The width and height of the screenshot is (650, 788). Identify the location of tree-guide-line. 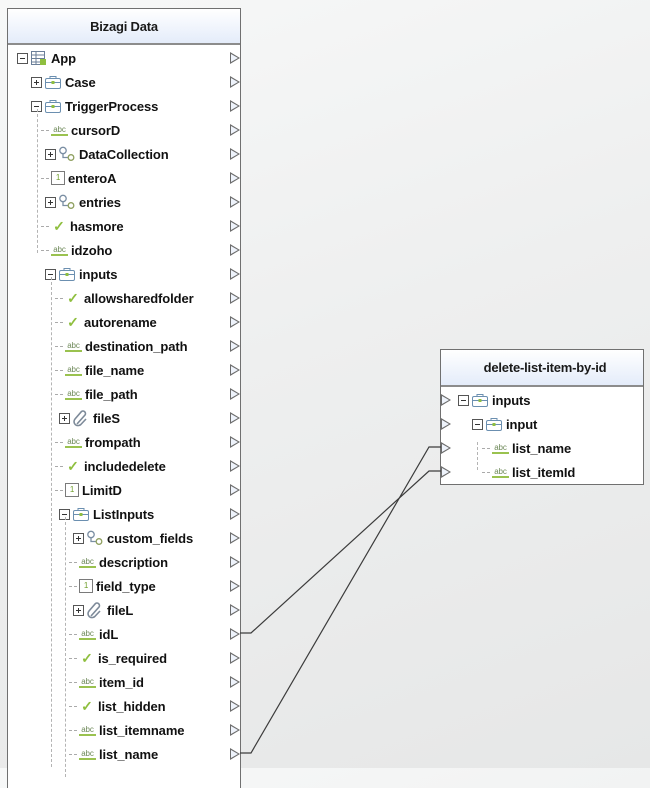
(477, 456).